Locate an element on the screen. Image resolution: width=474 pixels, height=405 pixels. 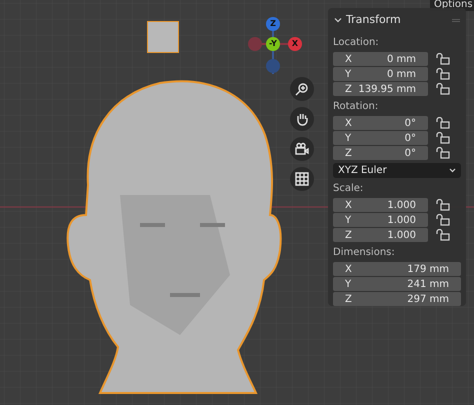
number-field: Y 0° is located at coordinates (380, 138).